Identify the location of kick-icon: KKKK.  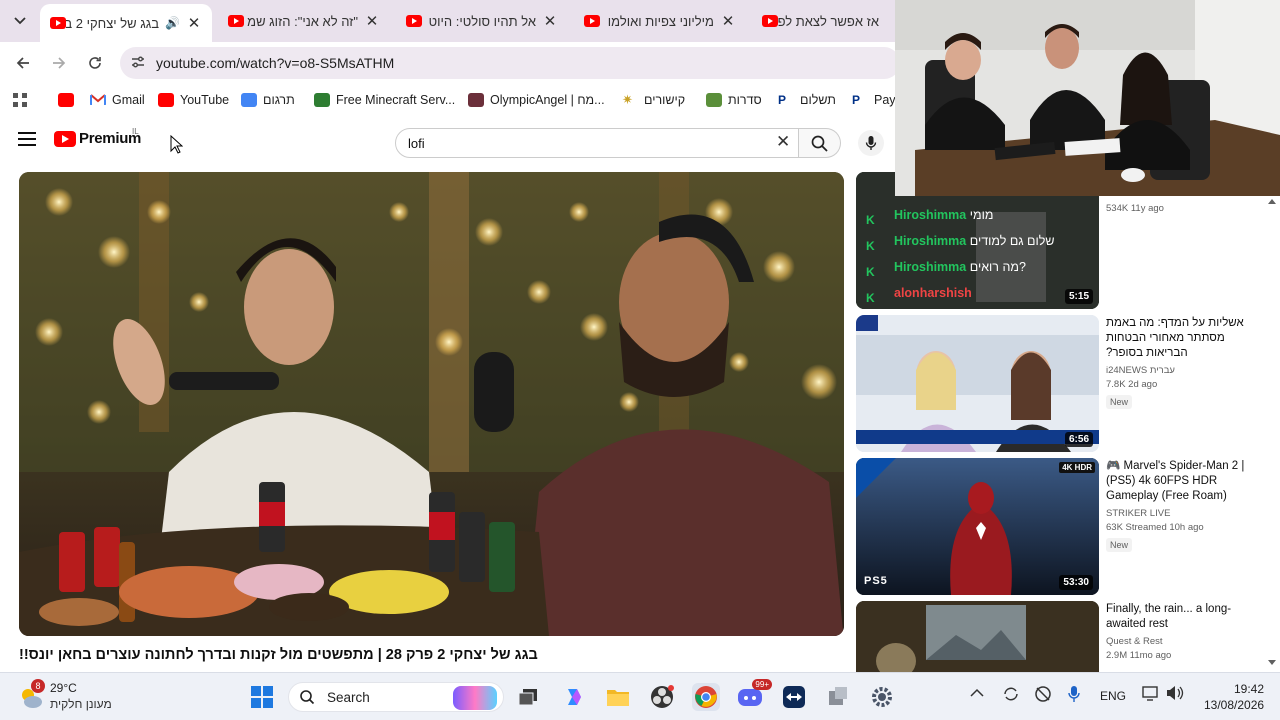
(870, 259).